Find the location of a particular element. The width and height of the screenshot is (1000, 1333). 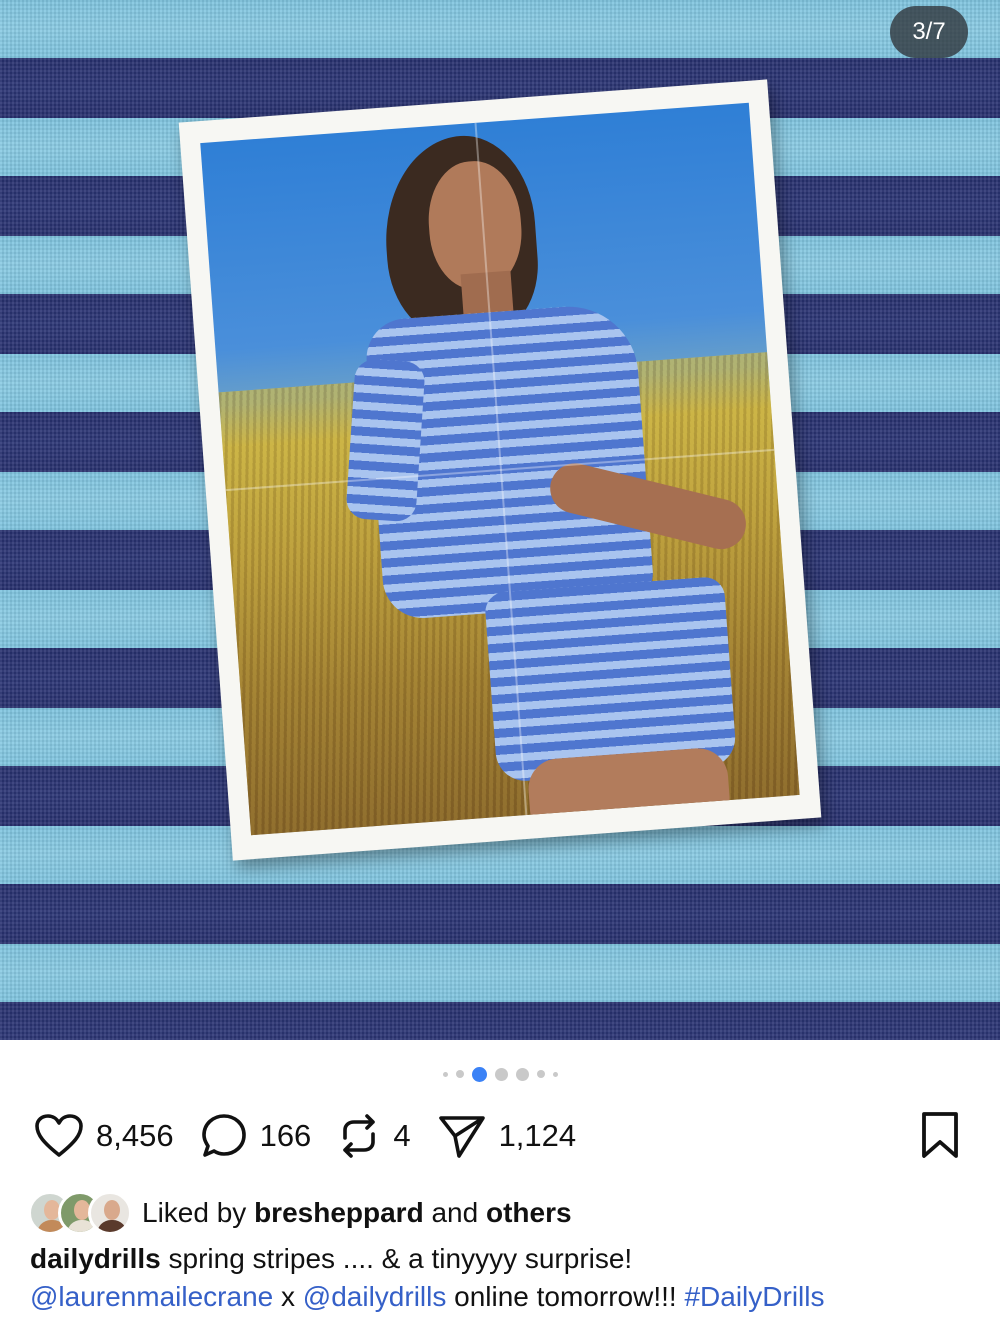

liked-by-row: Liked by bresheppard and others is located at coordinates (300, 1213).